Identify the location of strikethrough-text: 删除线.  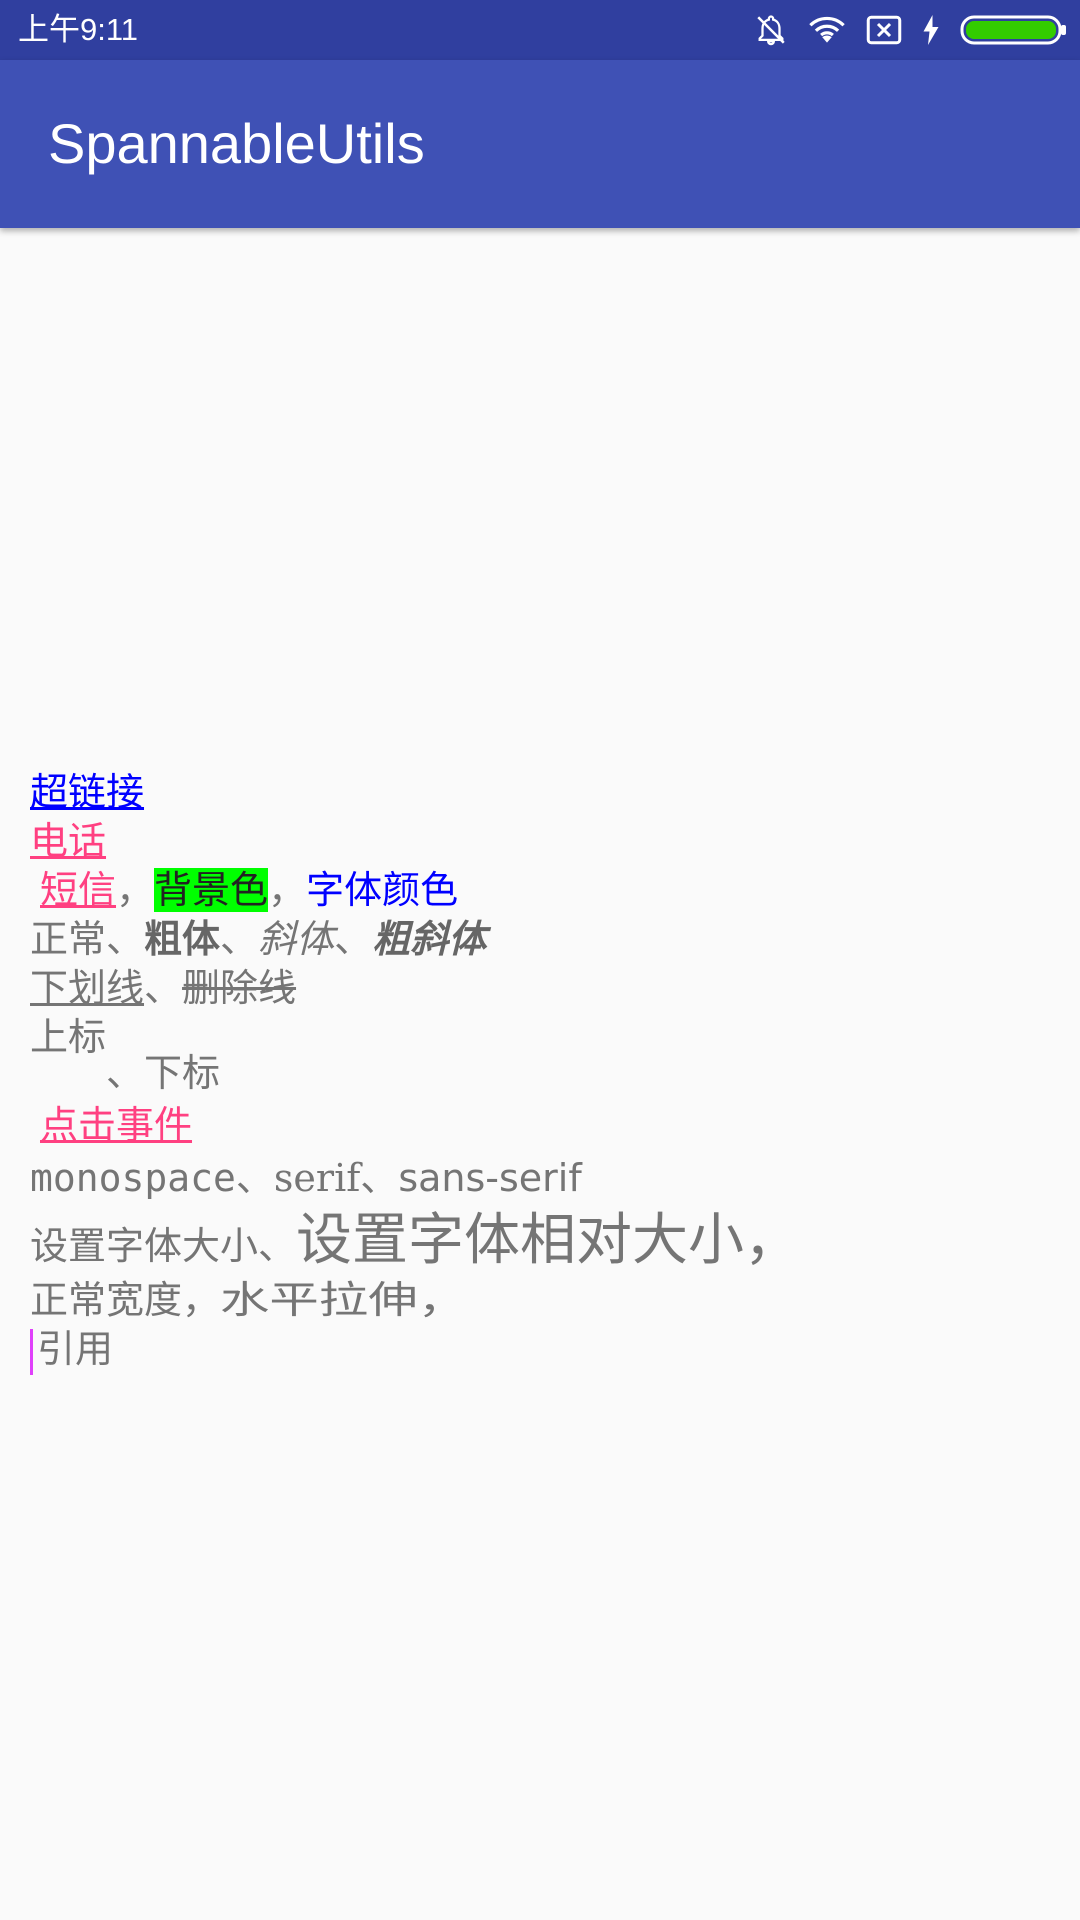
(239, 988).